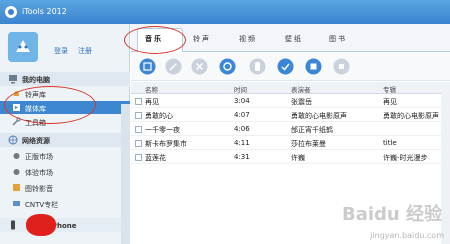 The width and height of the screenshot is (450, 244). Describe the element at coordinates (65, 225) in the screenshot. I see `device-item: 的 iPhone` at that location.